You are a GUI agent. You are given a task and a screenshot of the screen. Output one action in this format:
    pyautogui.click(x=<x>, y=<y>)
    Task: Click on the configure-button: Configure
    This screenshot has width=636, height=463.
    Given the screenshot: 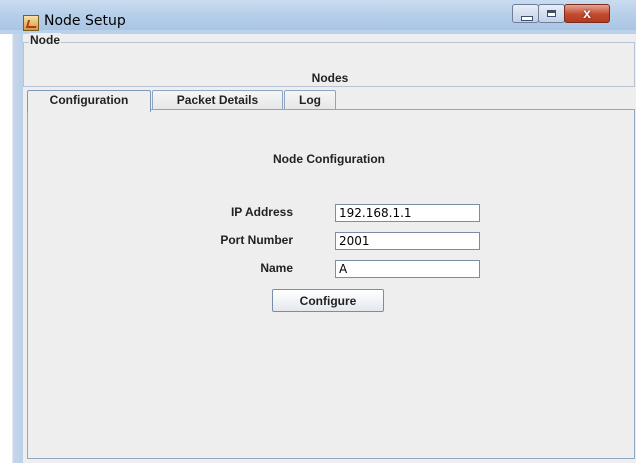 What is the action you would take?
    pyautogui.click(x=328, y=300)
    